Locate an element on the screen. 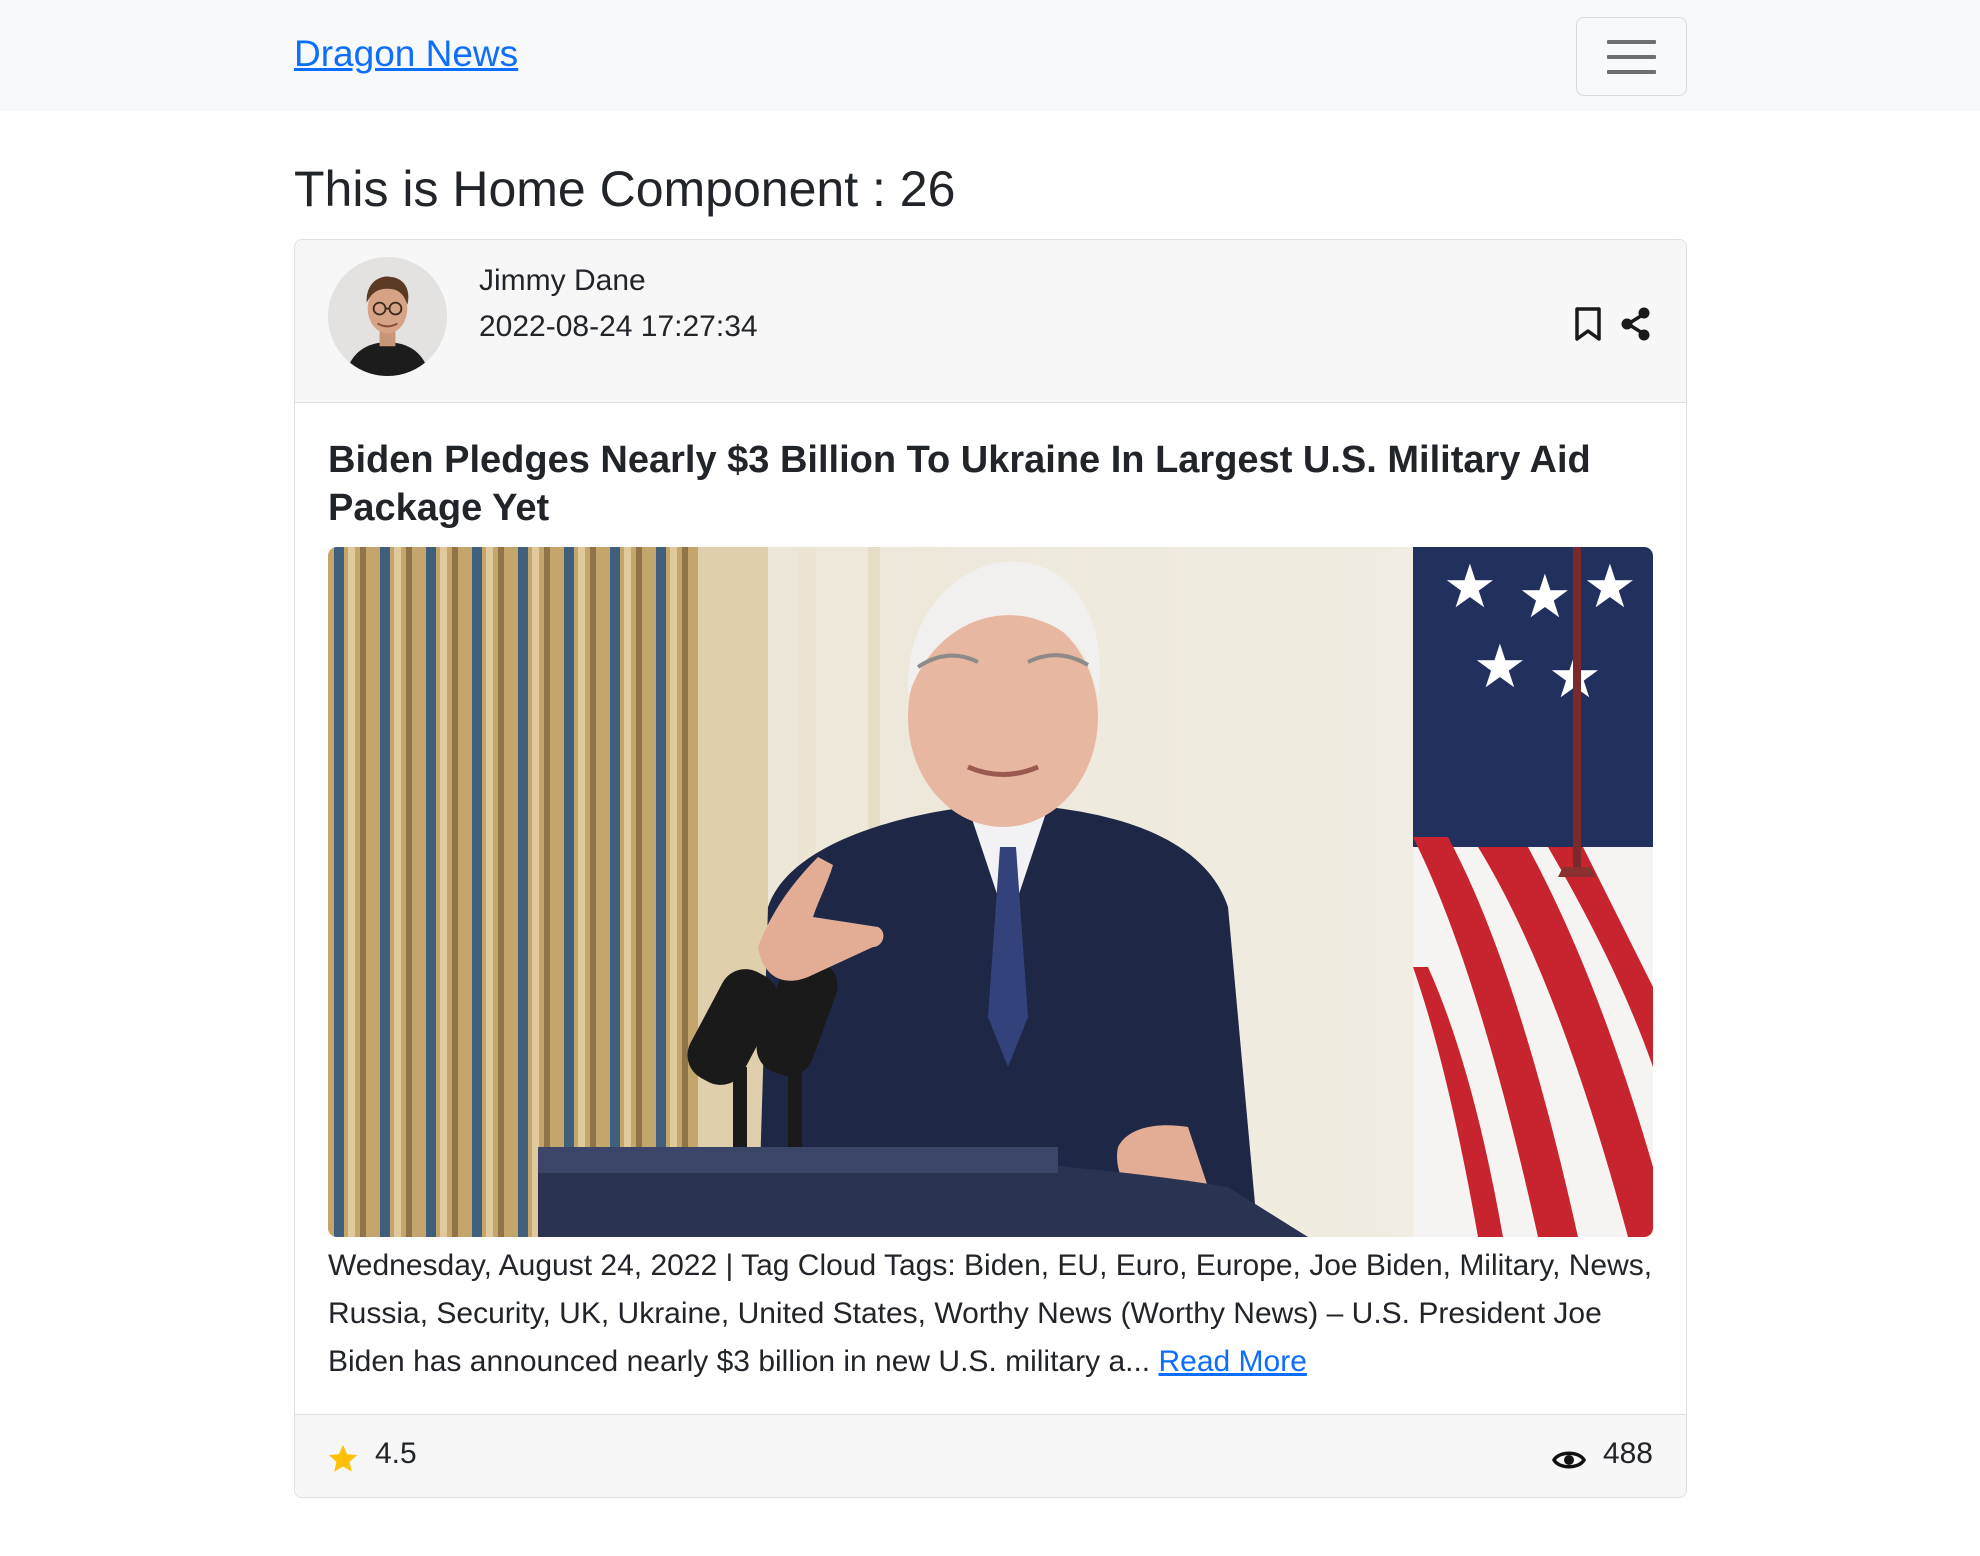  author-avatar is located at coordinates (387, 316).